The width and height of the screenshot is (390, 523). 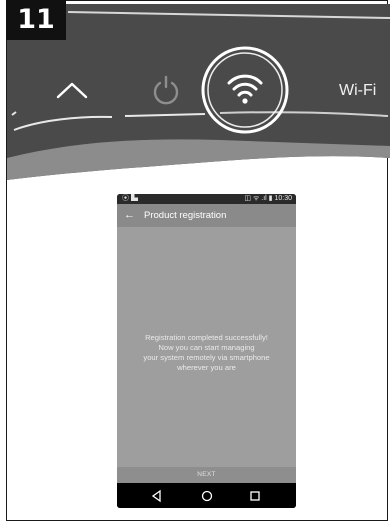 I want to click on app-bar: ← Product registration, so click(x=206, y=215).